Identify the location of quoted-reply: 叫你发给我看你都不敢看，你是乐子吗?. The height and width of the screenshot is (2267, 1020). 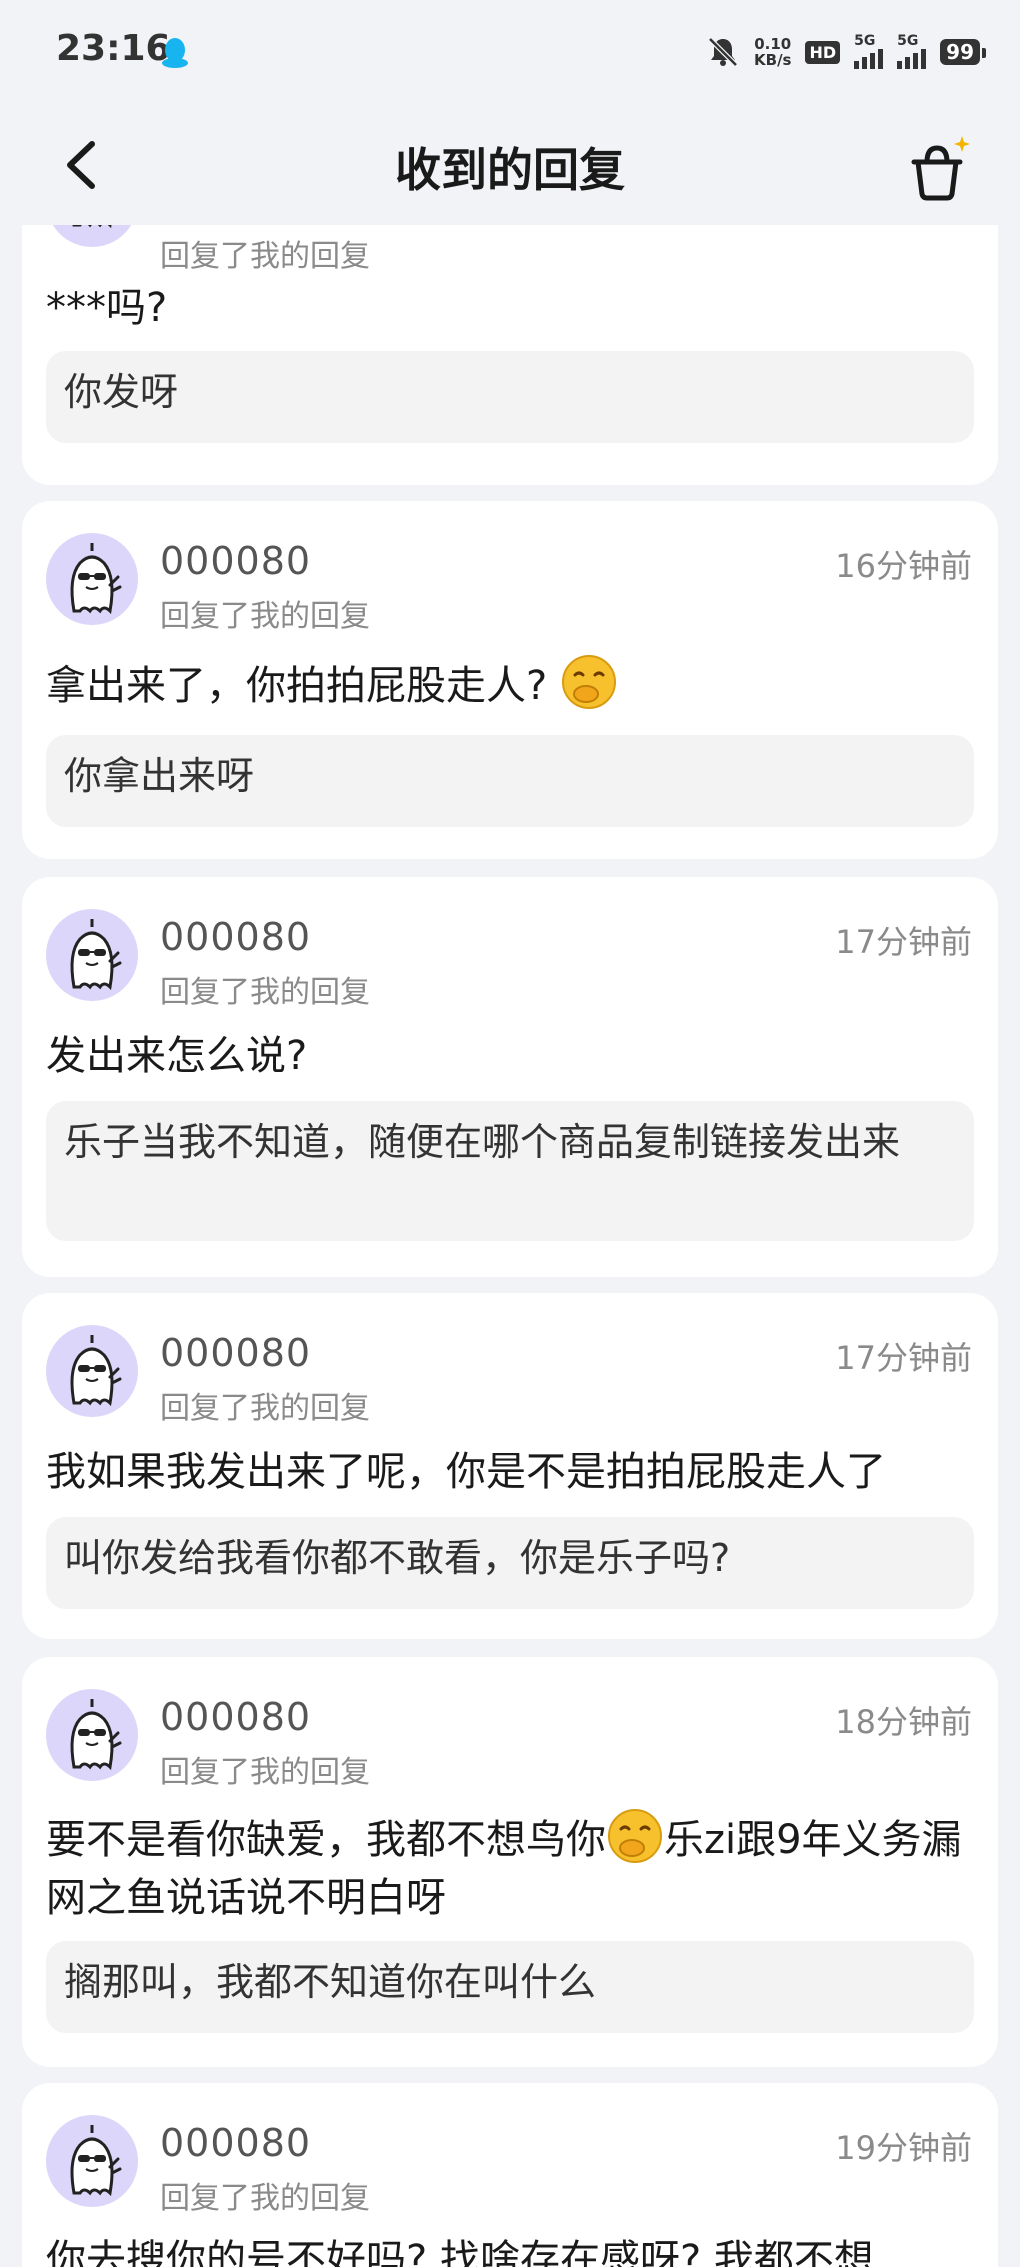
(510, 1563).